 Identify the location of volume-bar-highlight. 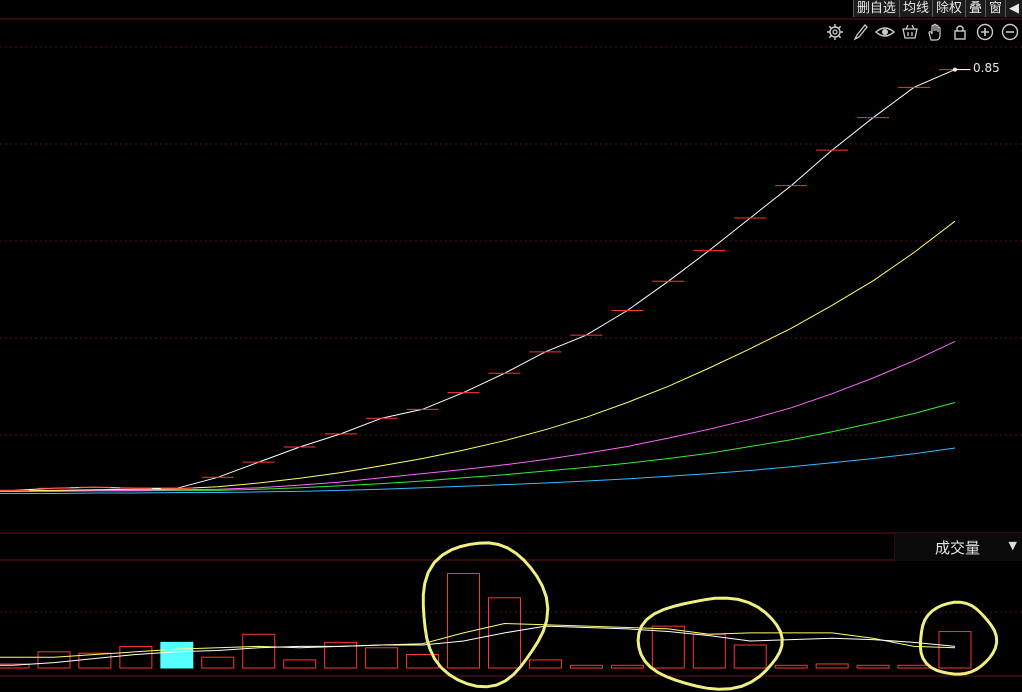
(177, 655).